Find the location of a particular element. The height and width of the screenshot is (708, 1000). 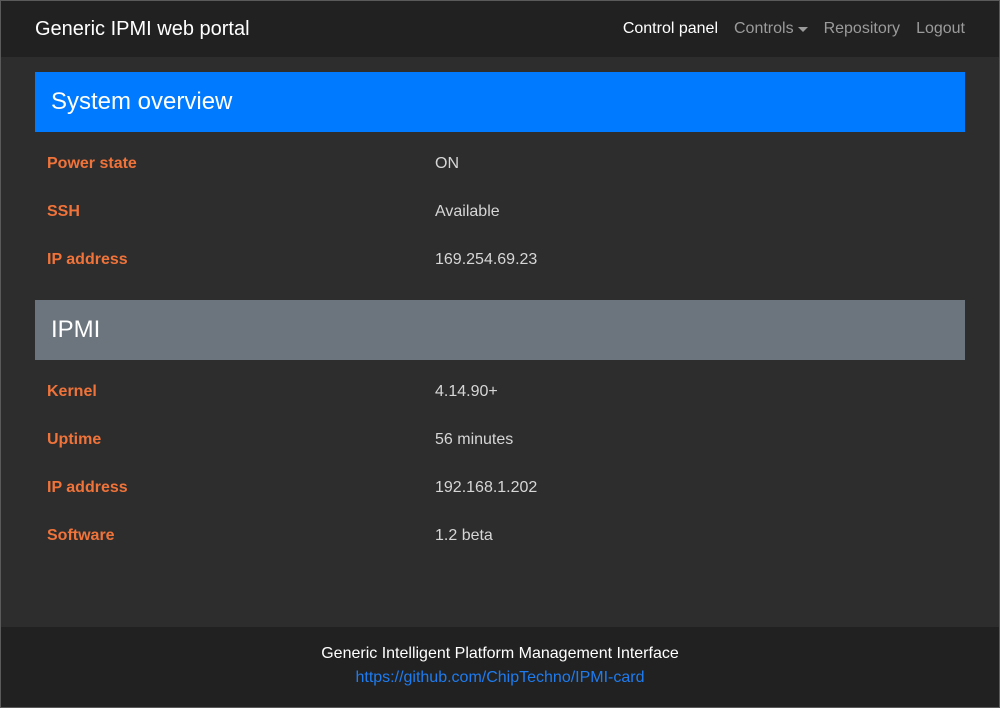

nav-controls-dropdown: Controls is located at coordinates (771, 29).